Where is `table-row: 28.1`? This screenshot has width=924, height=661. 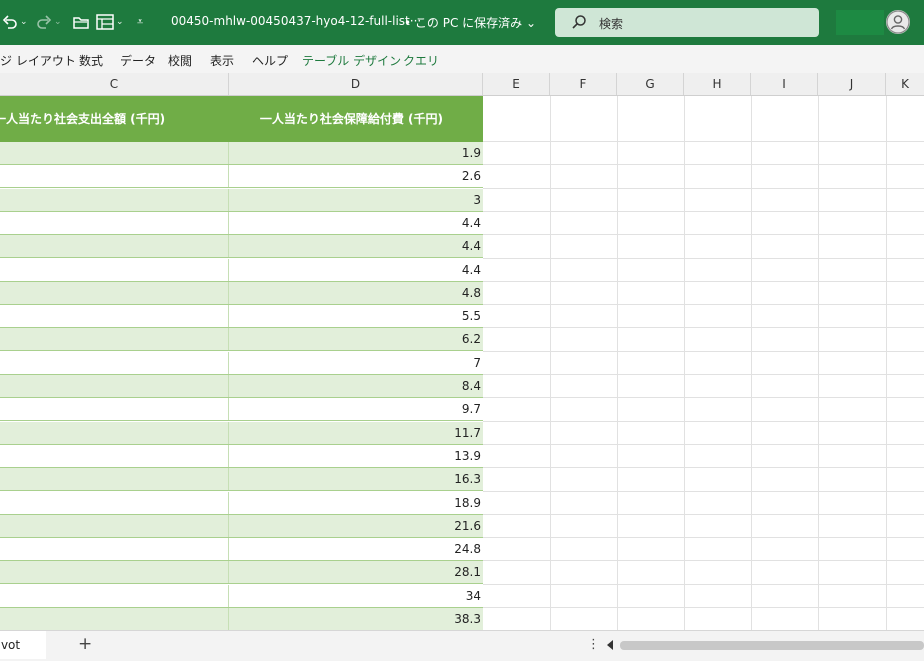
table-row: 28.1 is located at coordinates (241, 573).